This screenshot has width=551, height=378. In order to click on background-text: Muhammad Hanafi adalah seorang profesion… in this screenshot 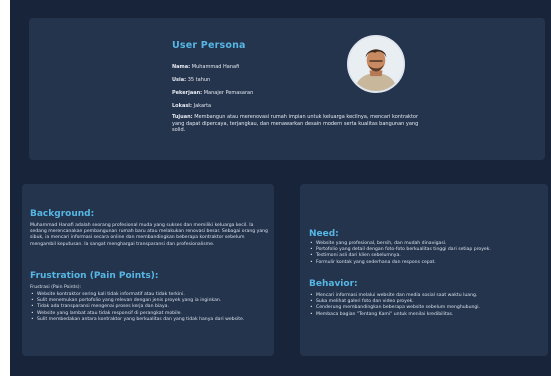, I will do `click(149, 235)`.